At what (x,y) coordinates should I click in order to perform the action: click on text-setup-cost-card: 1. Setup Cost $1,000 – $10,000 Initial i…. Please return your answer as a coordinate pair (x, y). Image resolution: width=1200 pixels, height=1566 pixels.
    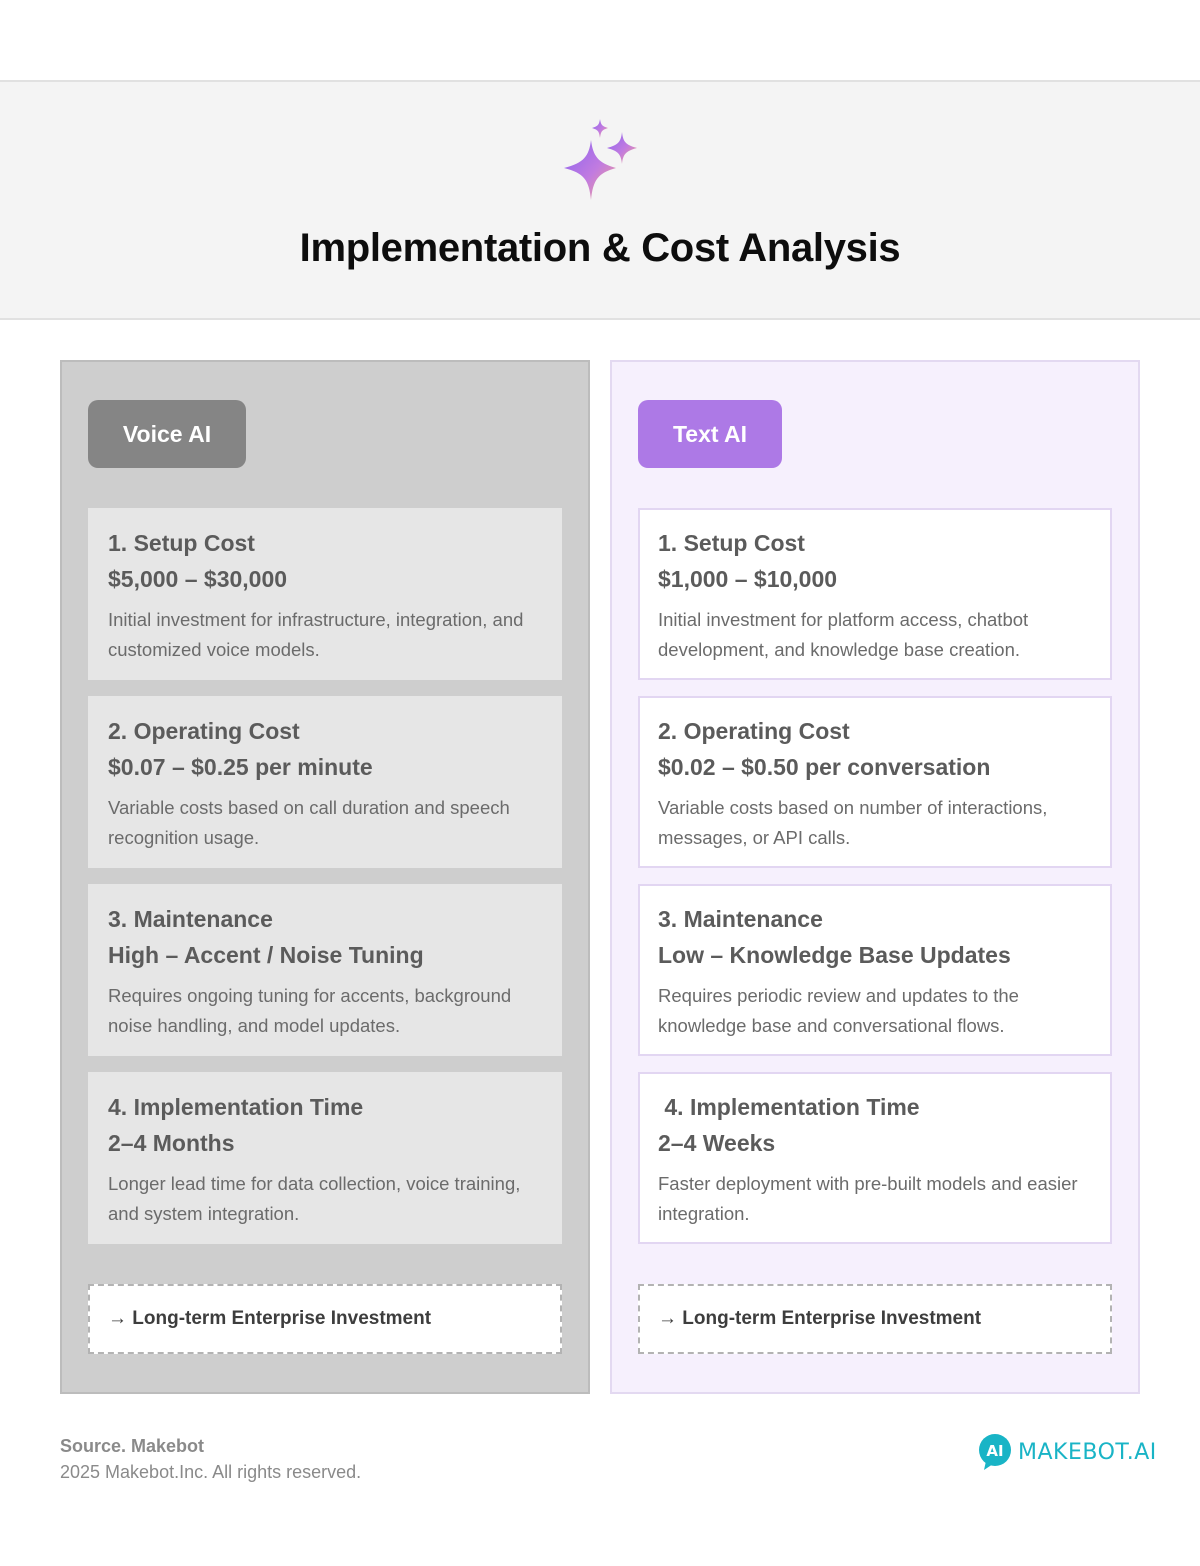
    Looking at the image, I should click on (875, 594).